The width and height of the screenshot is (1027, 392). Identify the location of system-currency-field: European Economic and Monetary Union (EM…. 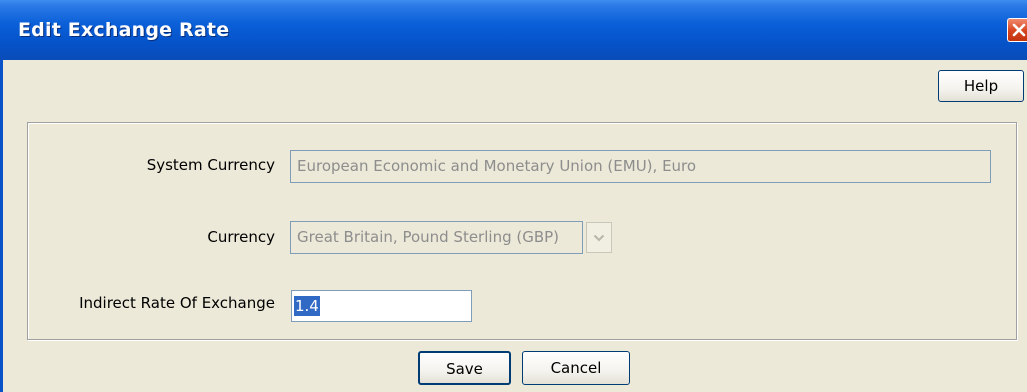
(640, 166).